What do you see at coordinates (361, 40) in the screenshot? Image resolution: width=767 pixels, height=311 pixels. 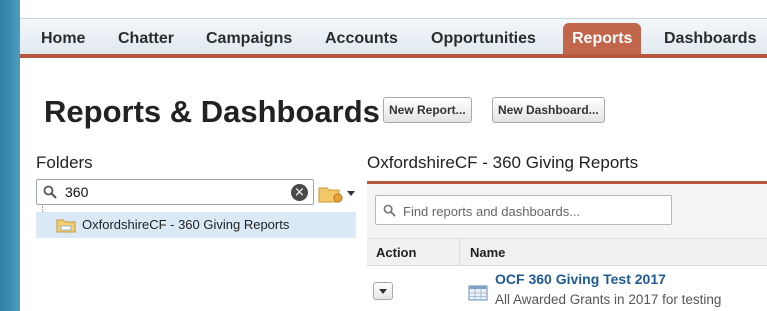 I see `tab-accounts: Accounts` at bounding box center [361, 40].